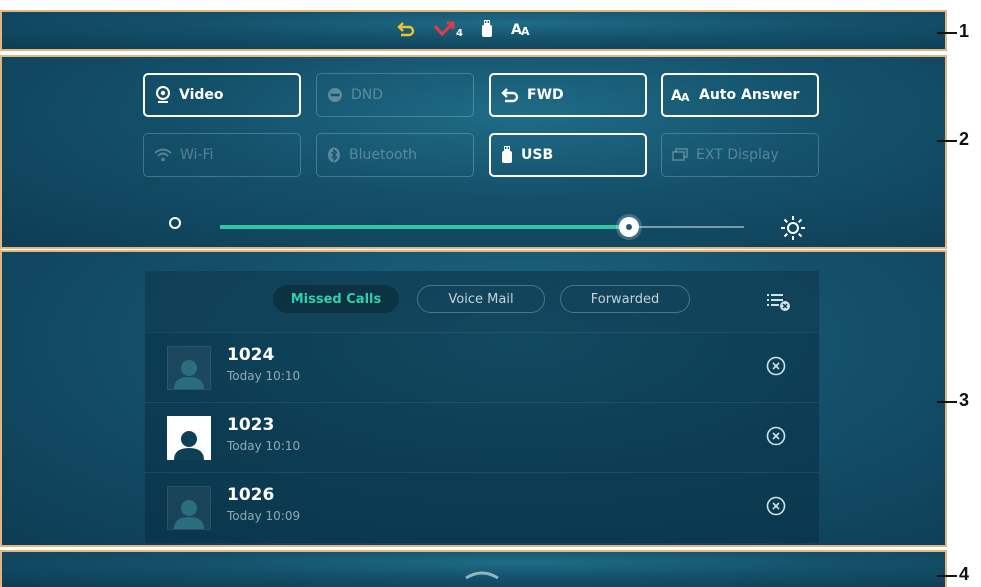 The width and height of the screenshot is (981, 587). Describe the element at coordinates (251, 425) in the screenshot. I see `caller-number: 1023` at that location.